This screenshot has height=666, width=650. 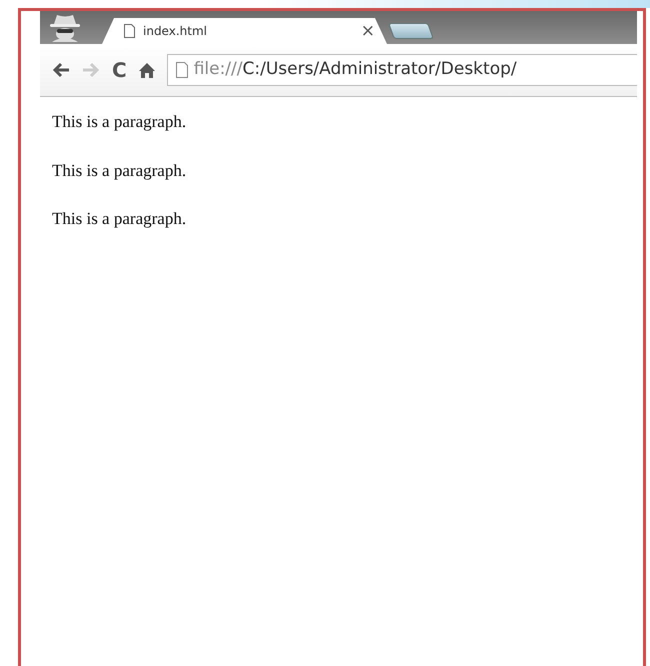 What do you see at coordinates (61, 70) in the screenshot?
I see `back-button` at bounding box center [61, 70].